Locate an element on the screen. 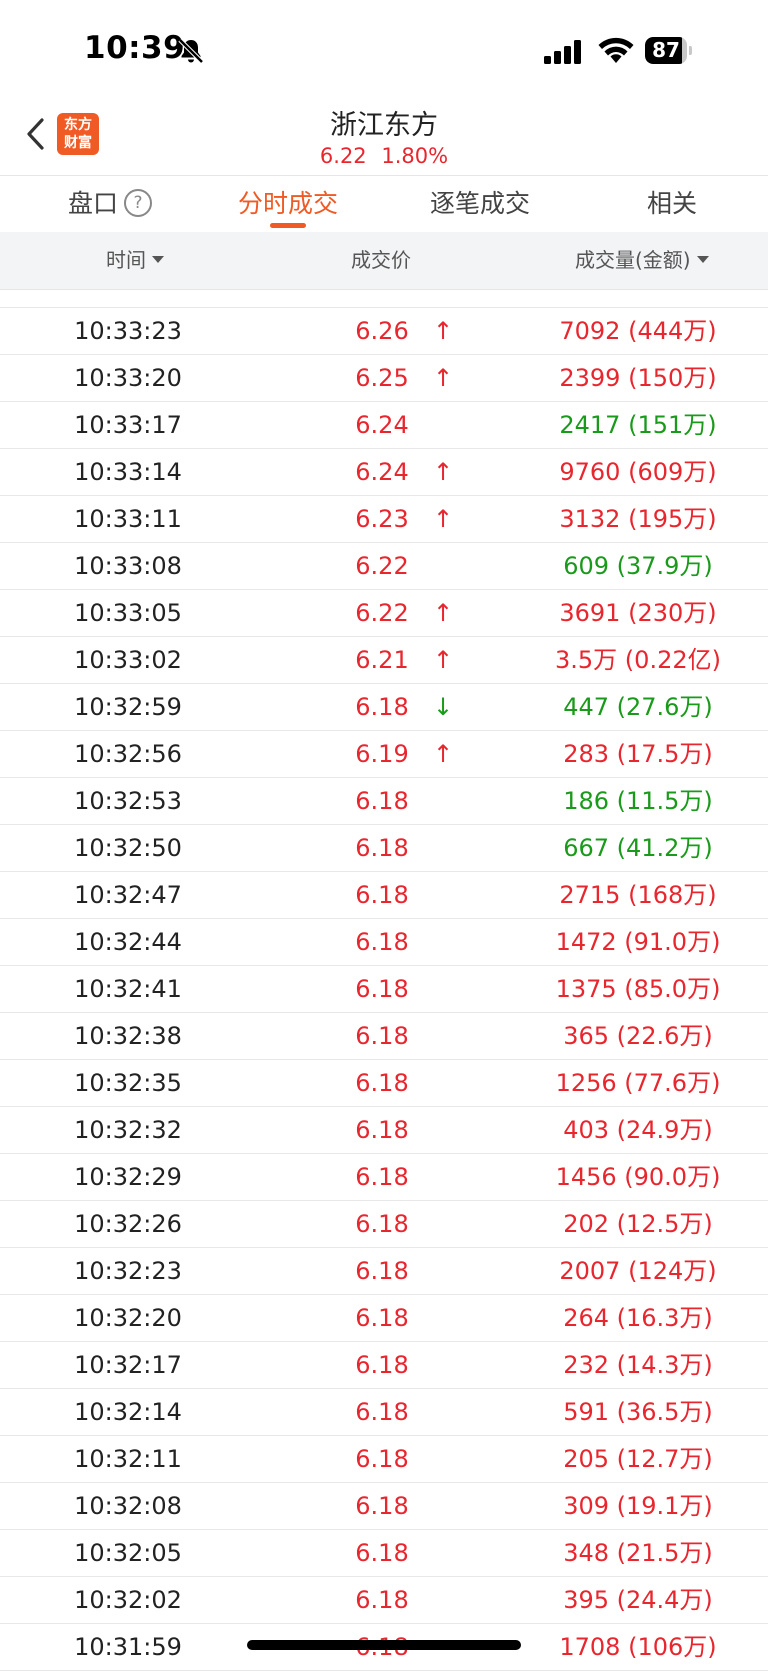 This screenshot has width=768, height=1671. table-row: 10:32:38 6.18 365 (22.6万) is located at coordinates (384, 1036).